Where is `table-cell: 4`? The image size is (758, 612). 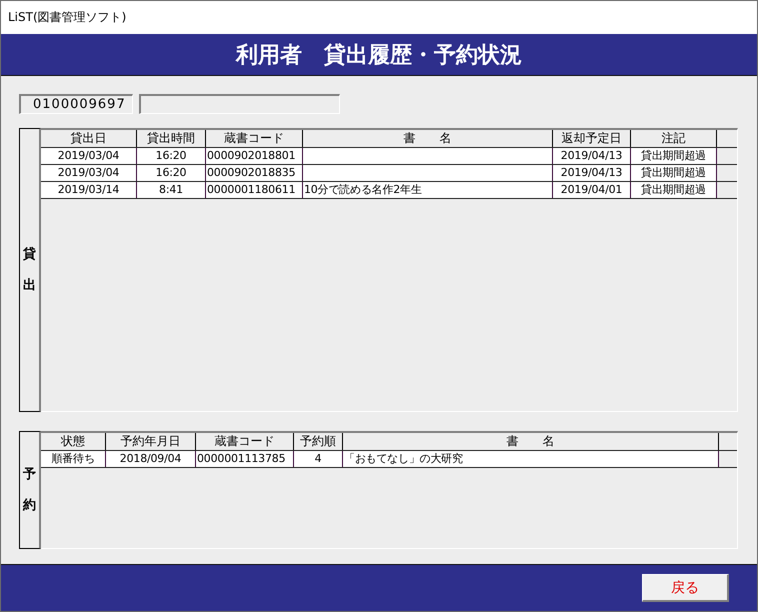
table-cell: 4 is located at coordinates (318, 459).